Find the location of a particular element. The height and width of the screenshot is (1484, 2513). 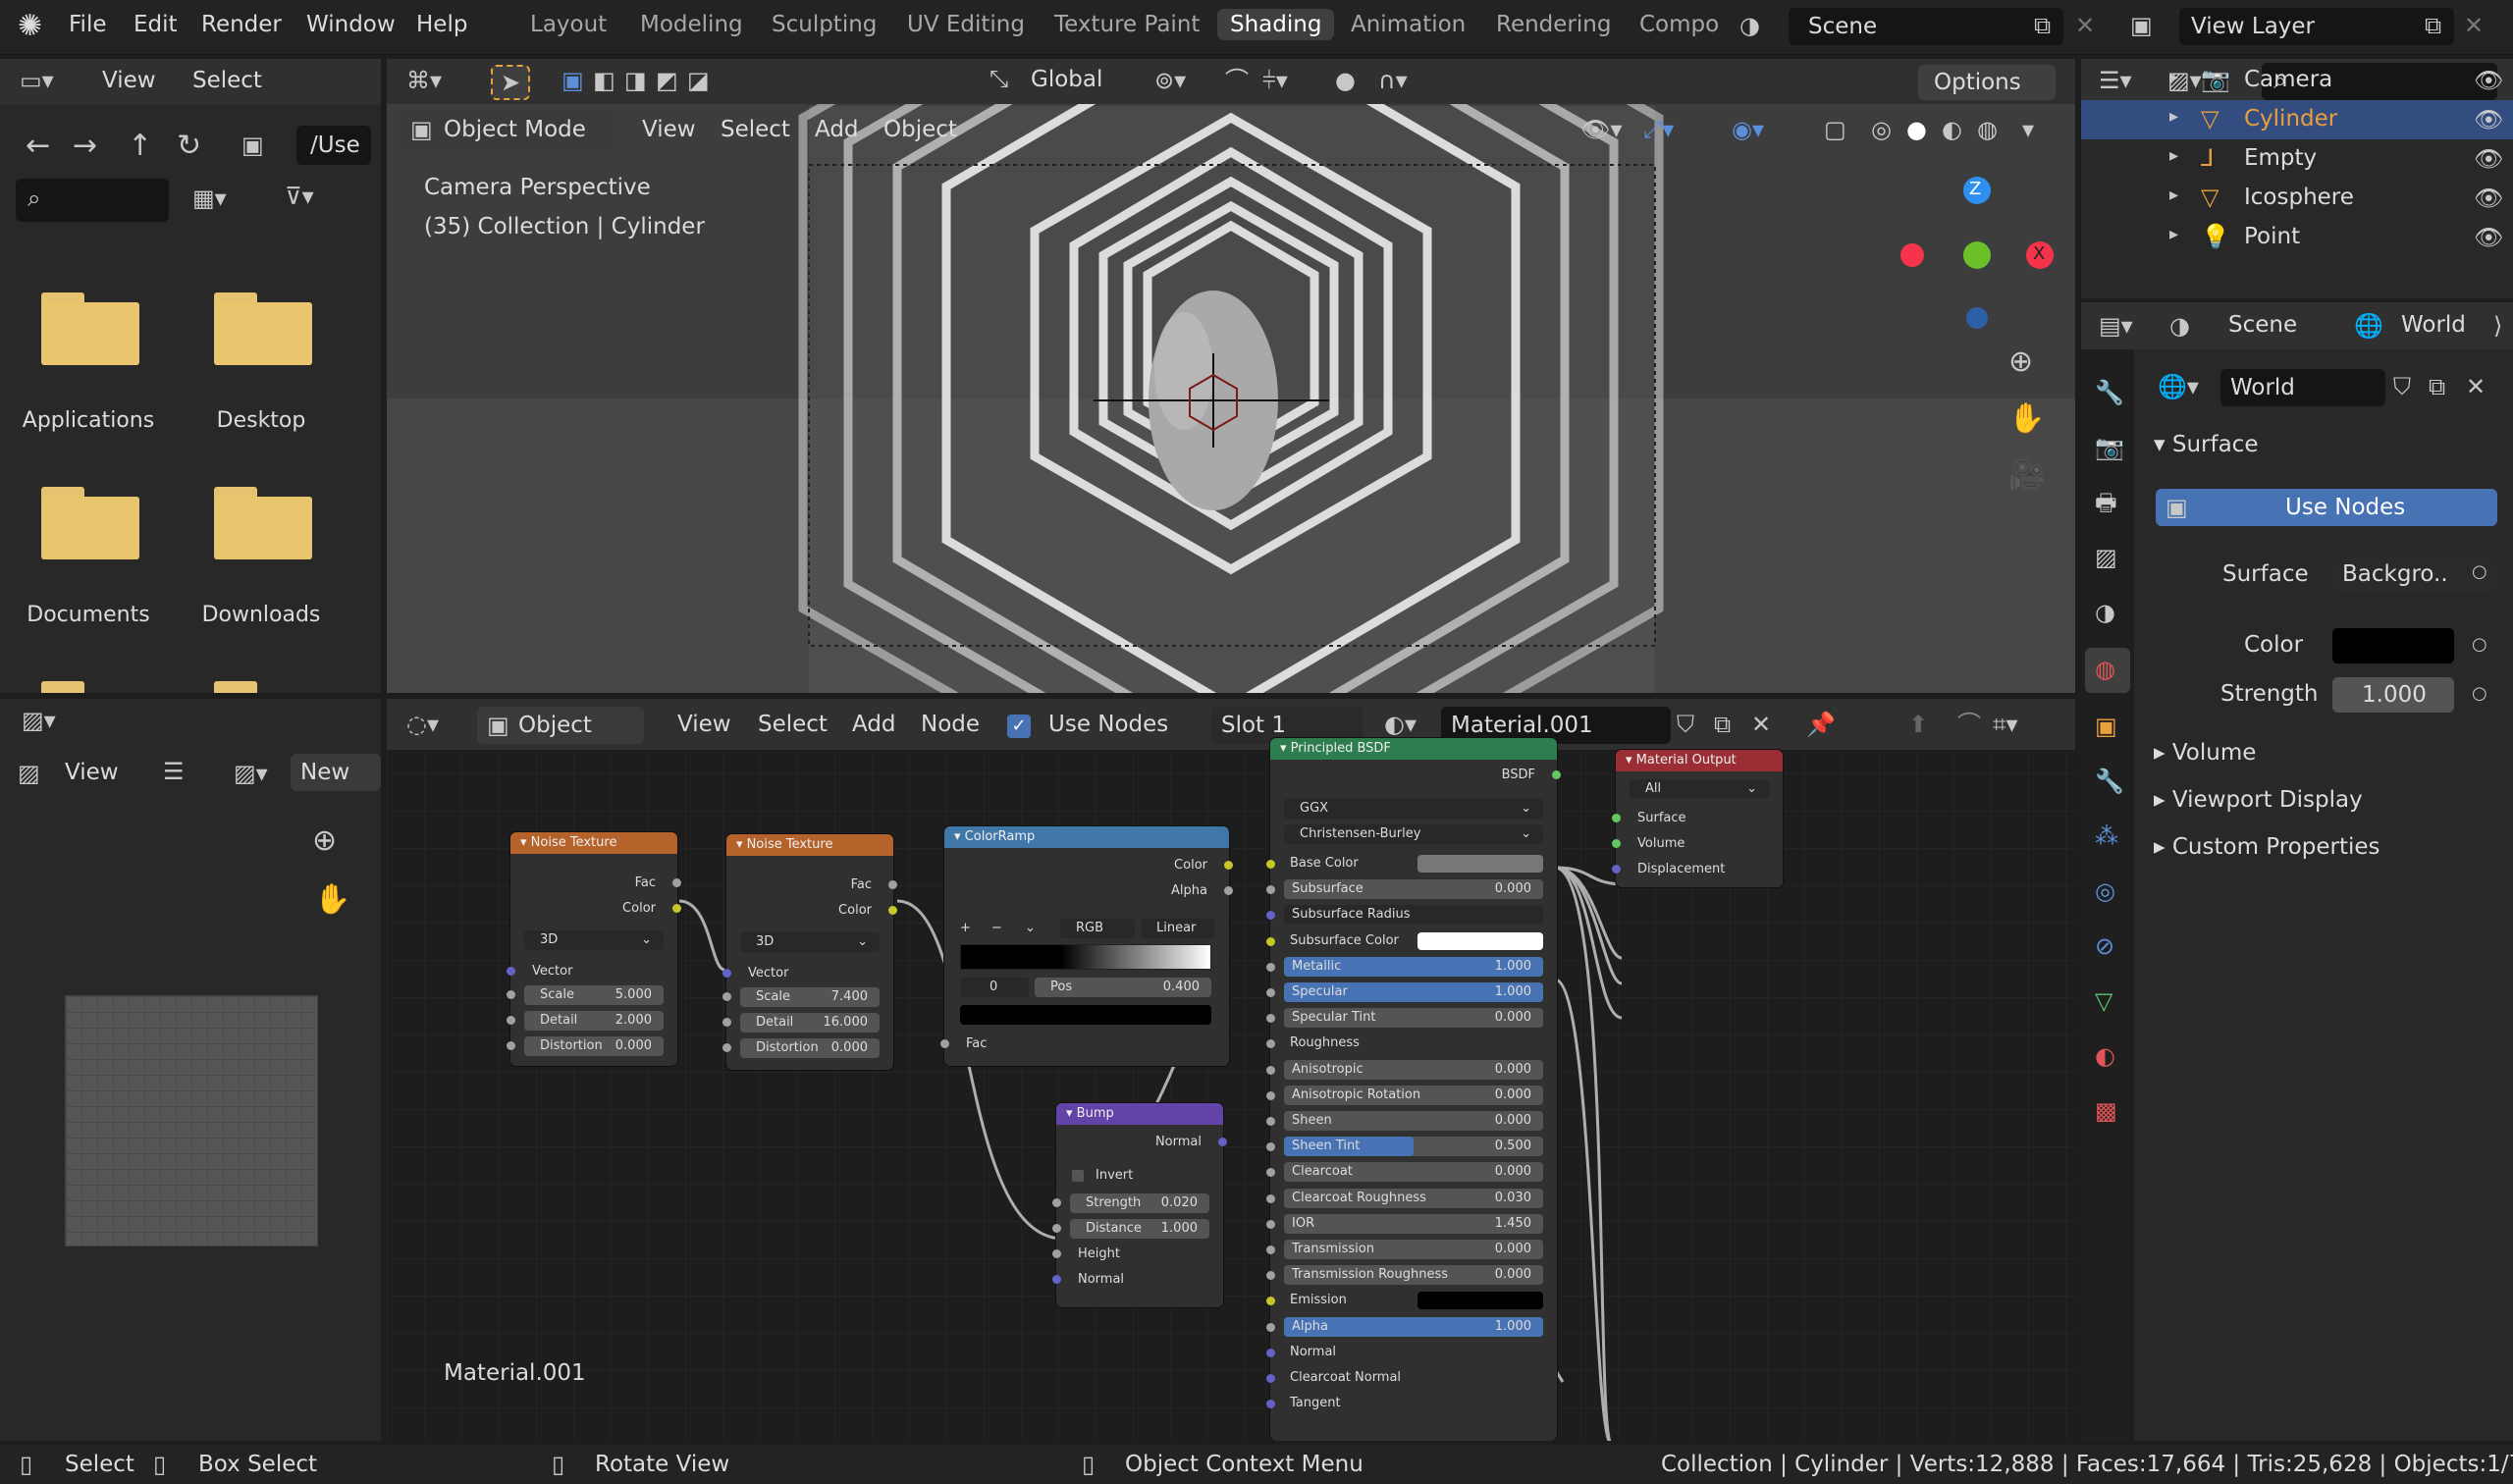

particles-tab-icon: ⁂ is located at coordinates (2107, 836).